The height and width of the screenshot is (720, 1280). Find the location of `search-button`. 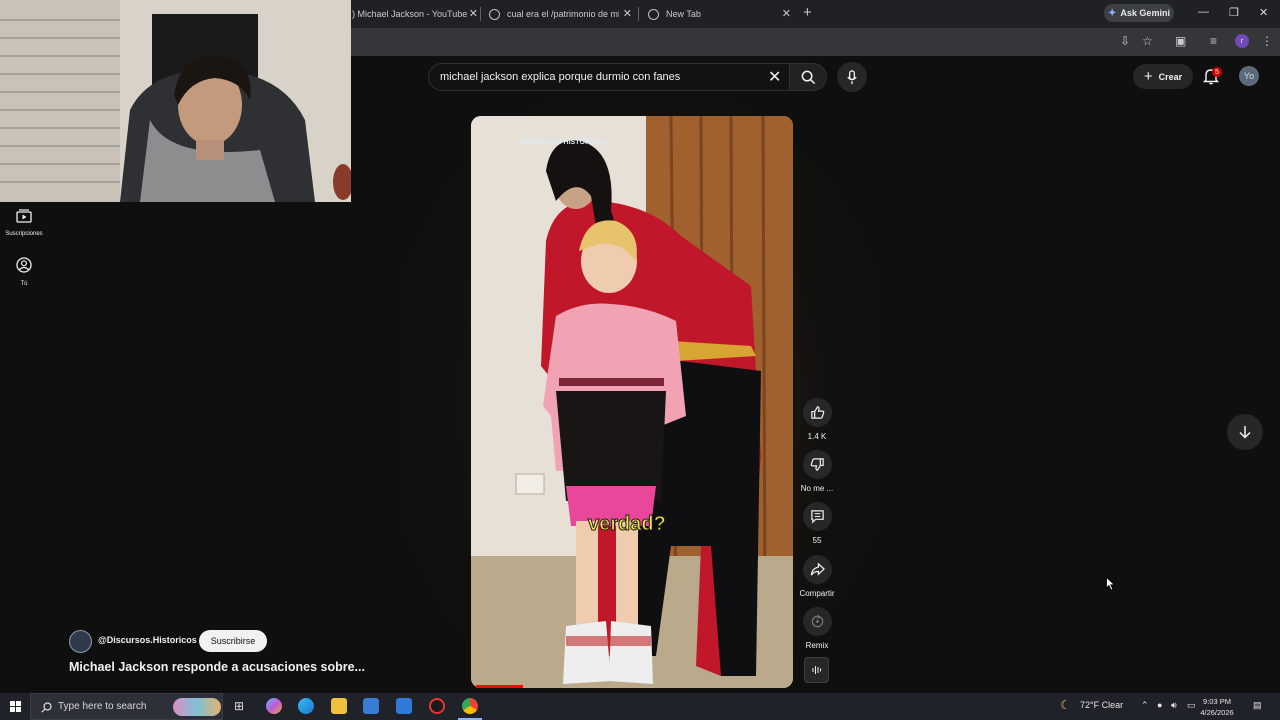

search-button is located at coordinates (808, 77).